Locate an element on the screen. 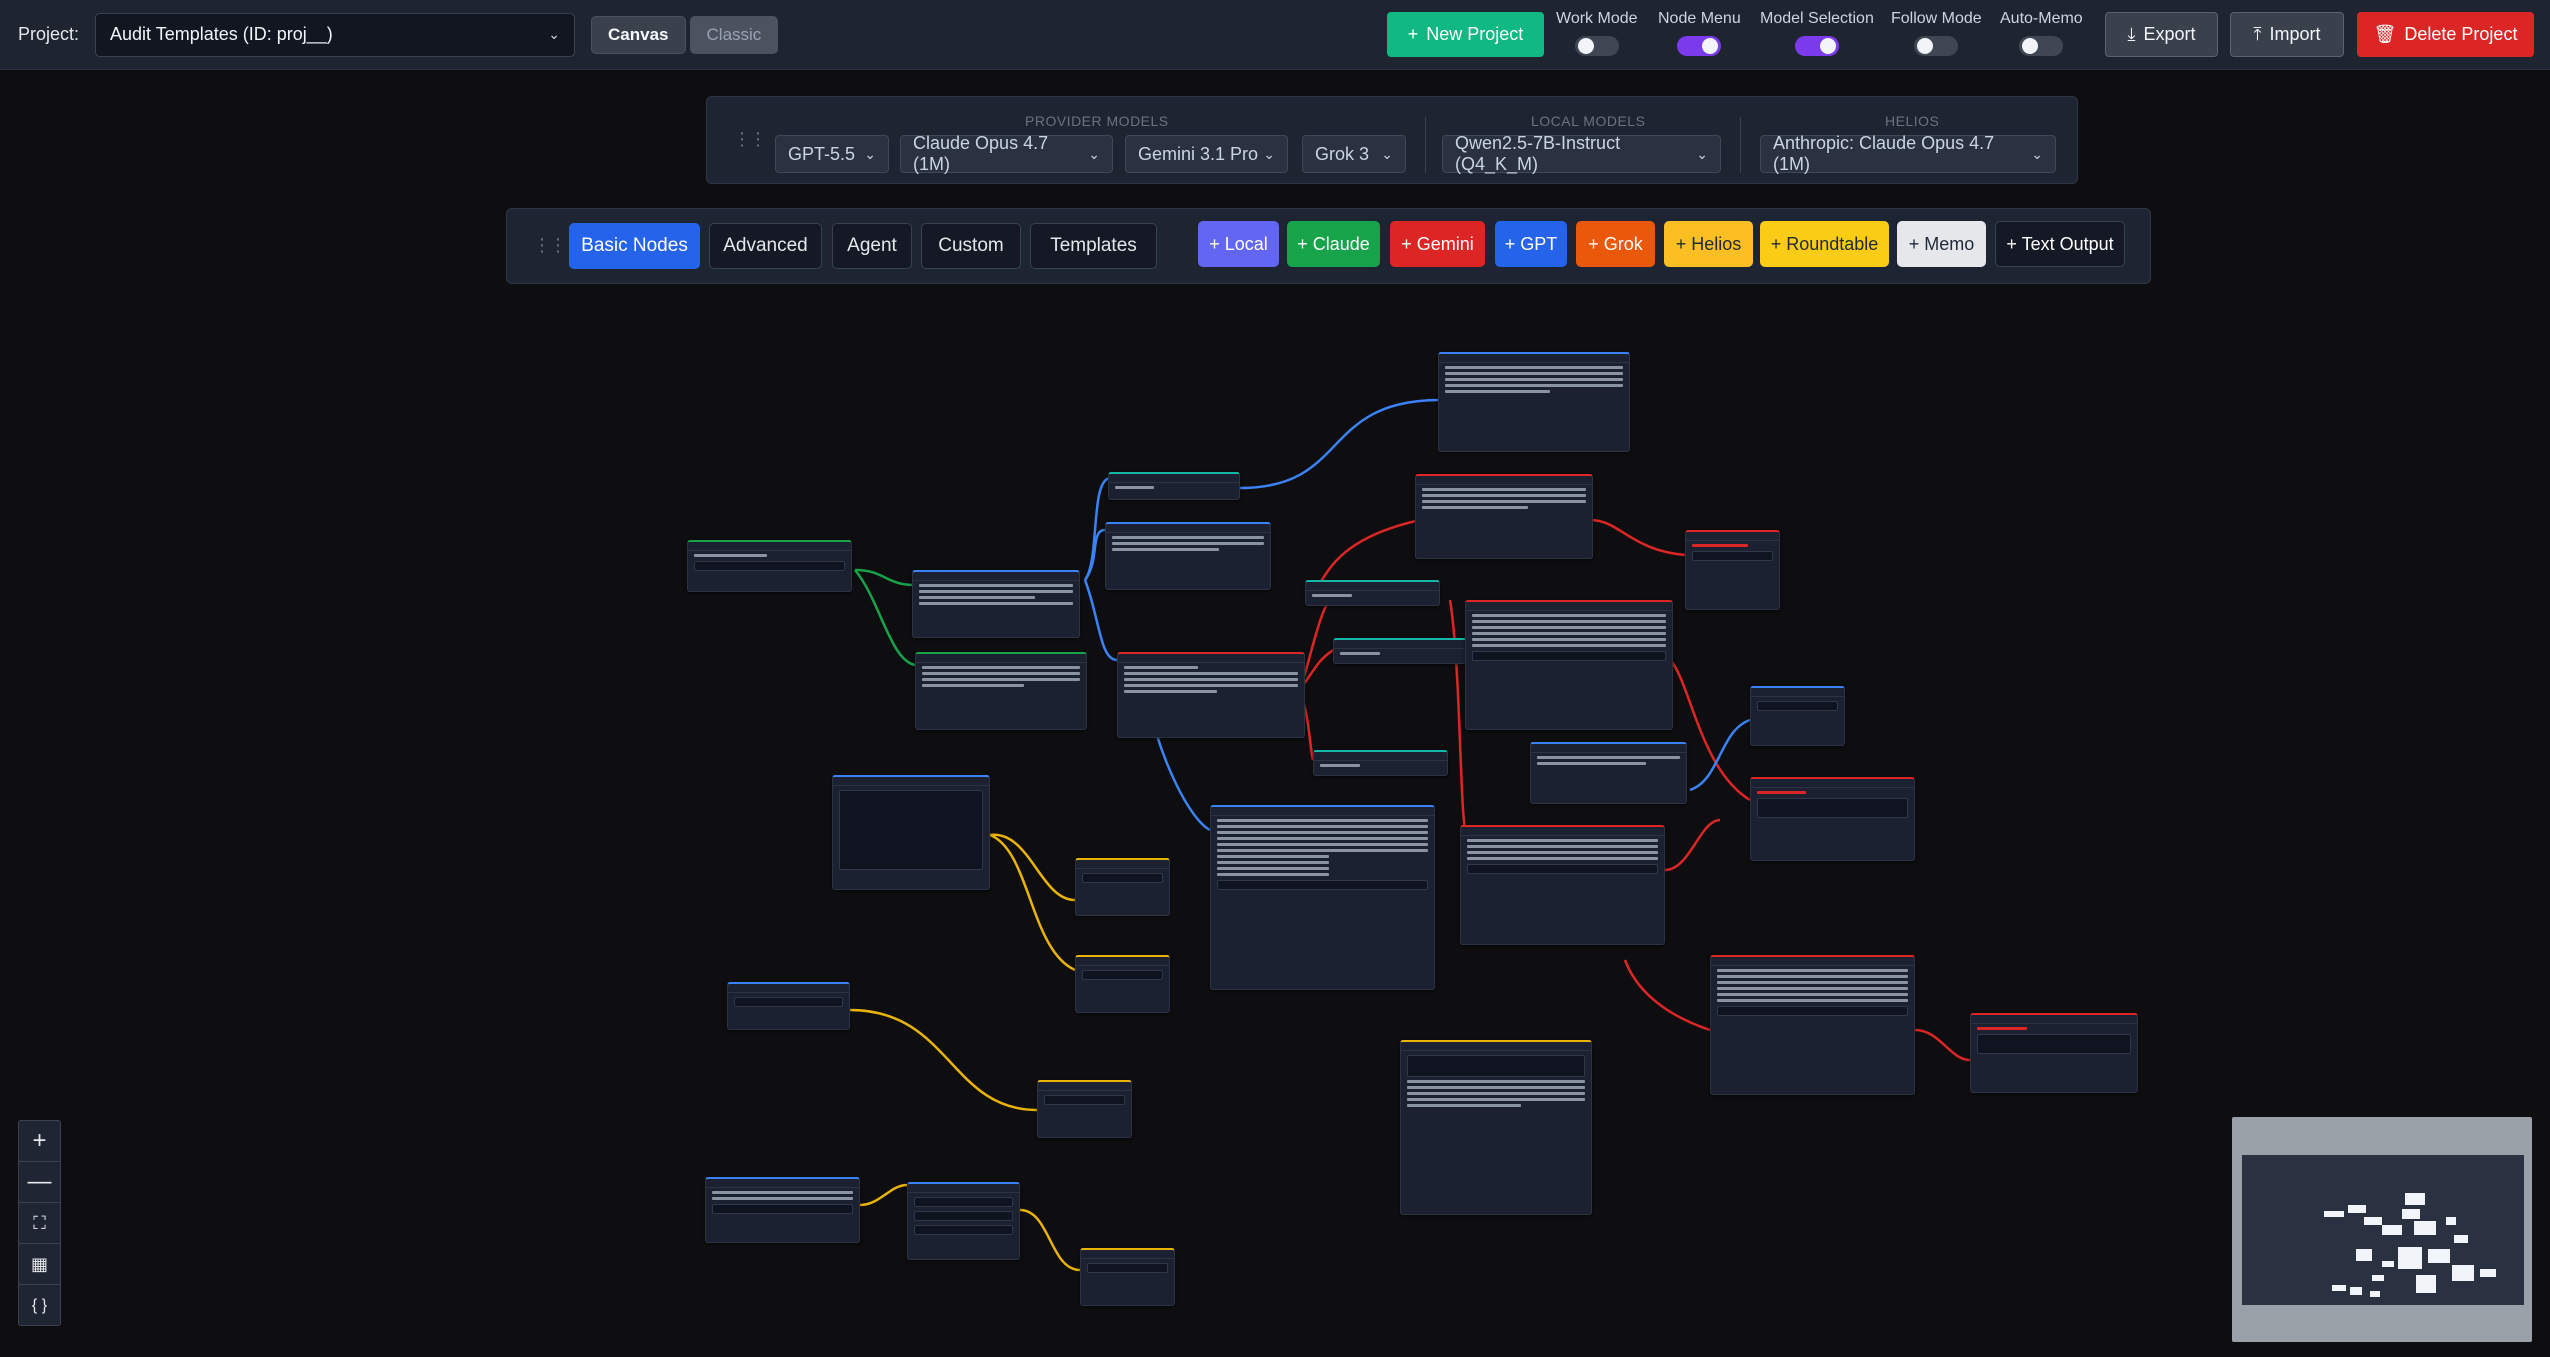 Image resolution: width=2550 pixels, height=1357 pixels. chat-with-claude-node is located at coordinates (1797, 716).